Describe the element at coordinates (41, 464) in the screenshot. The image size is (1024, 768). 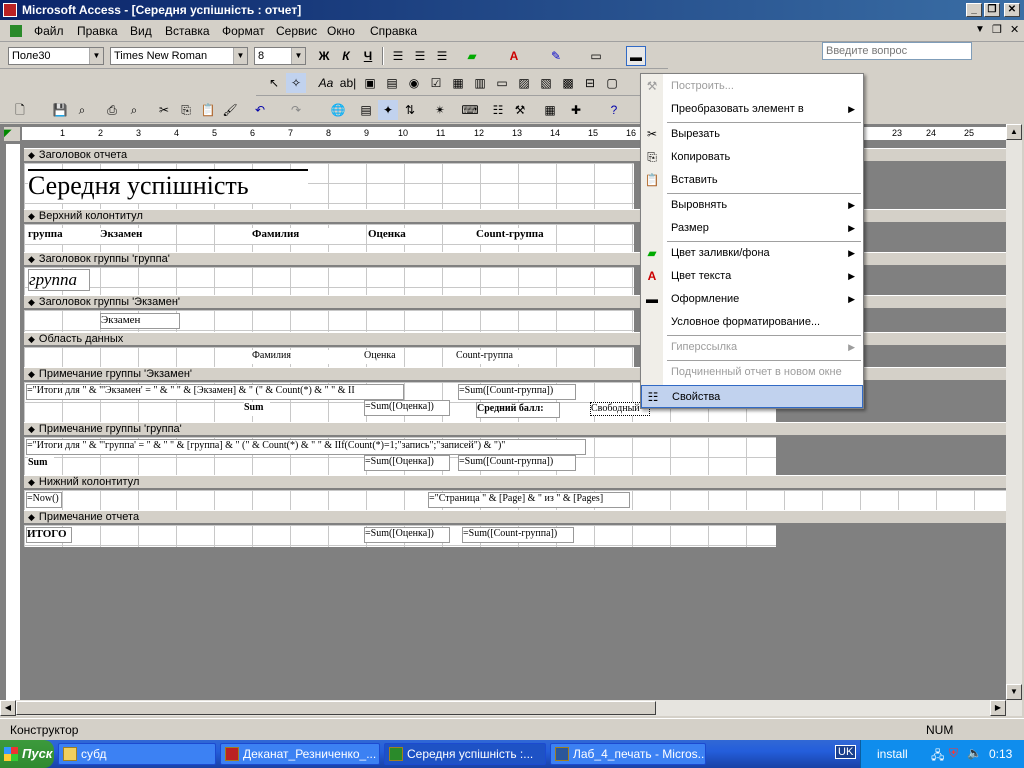
I see `gf-group-sum-label: Sum` at that location.